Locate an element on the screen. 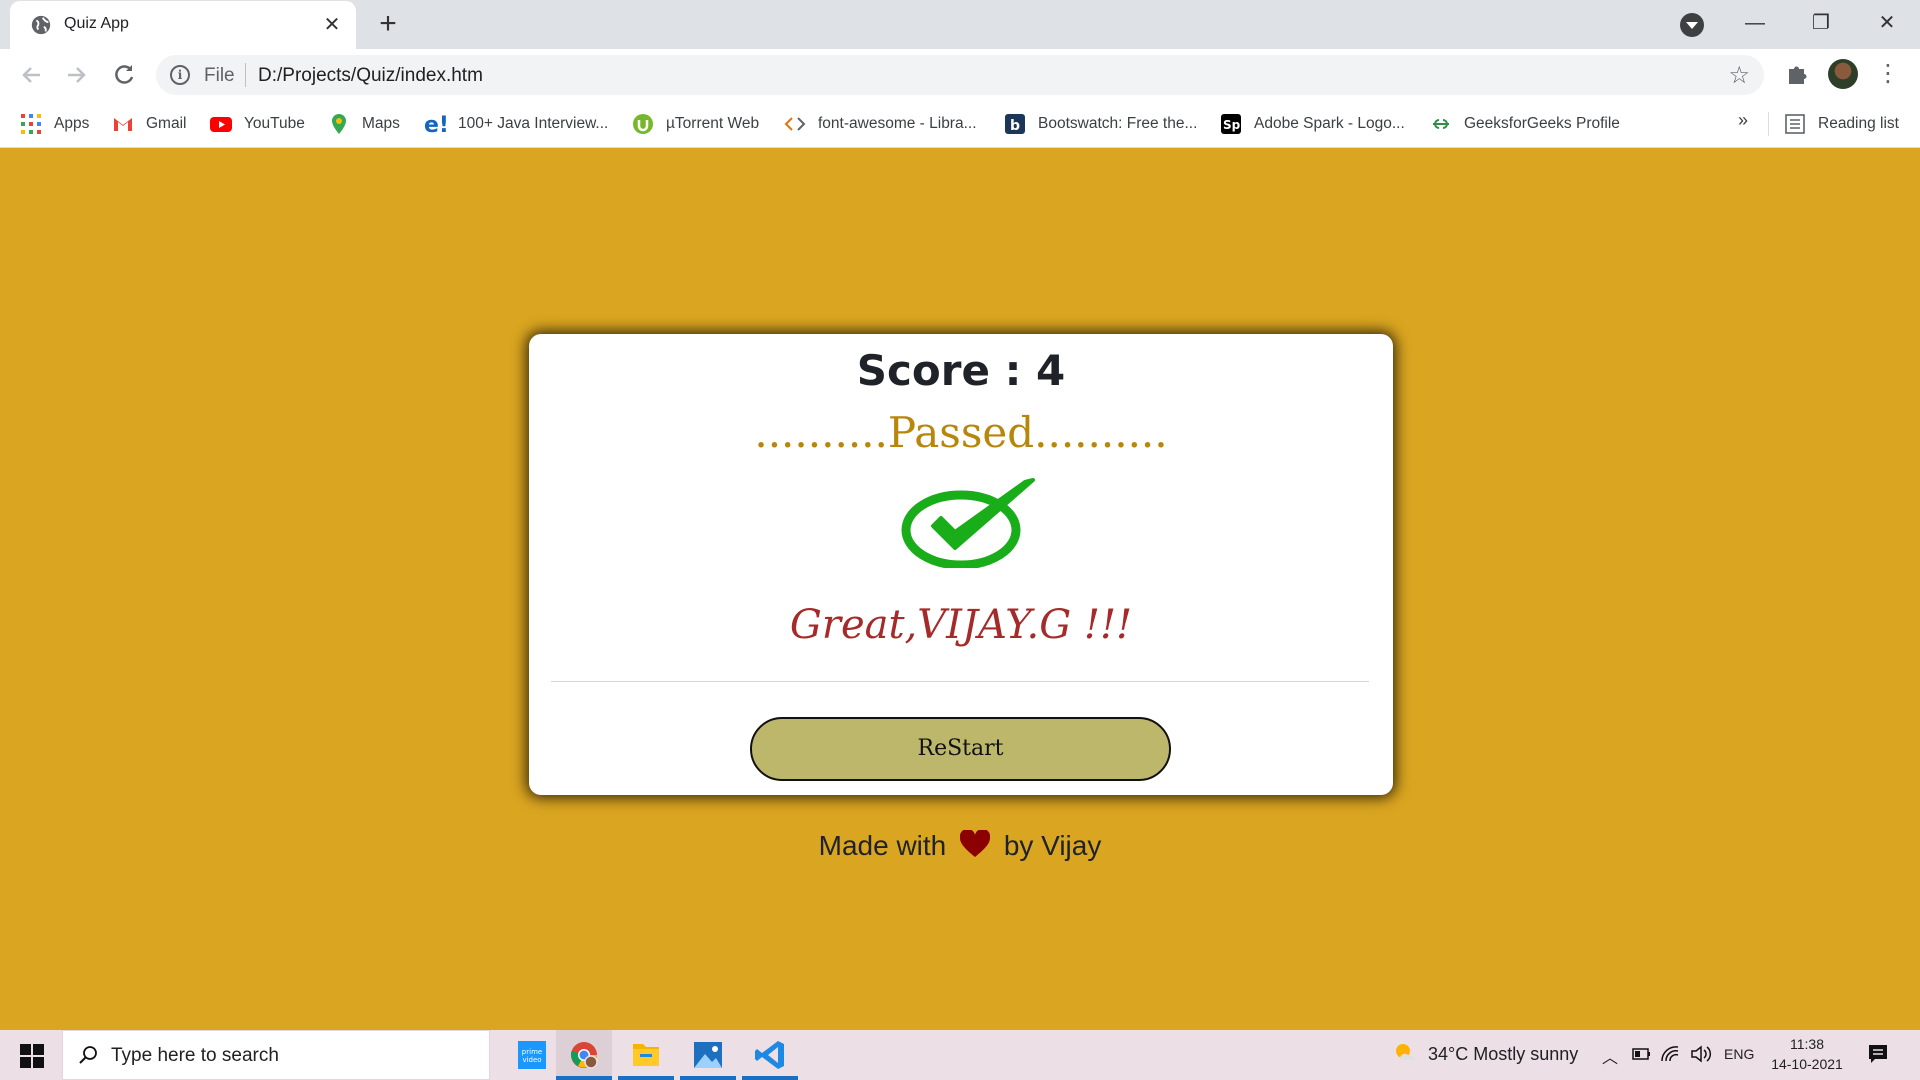 The height and width of the screenshot is (1080, 1920). reading-list-icon is located at coordinates (1795, 124).